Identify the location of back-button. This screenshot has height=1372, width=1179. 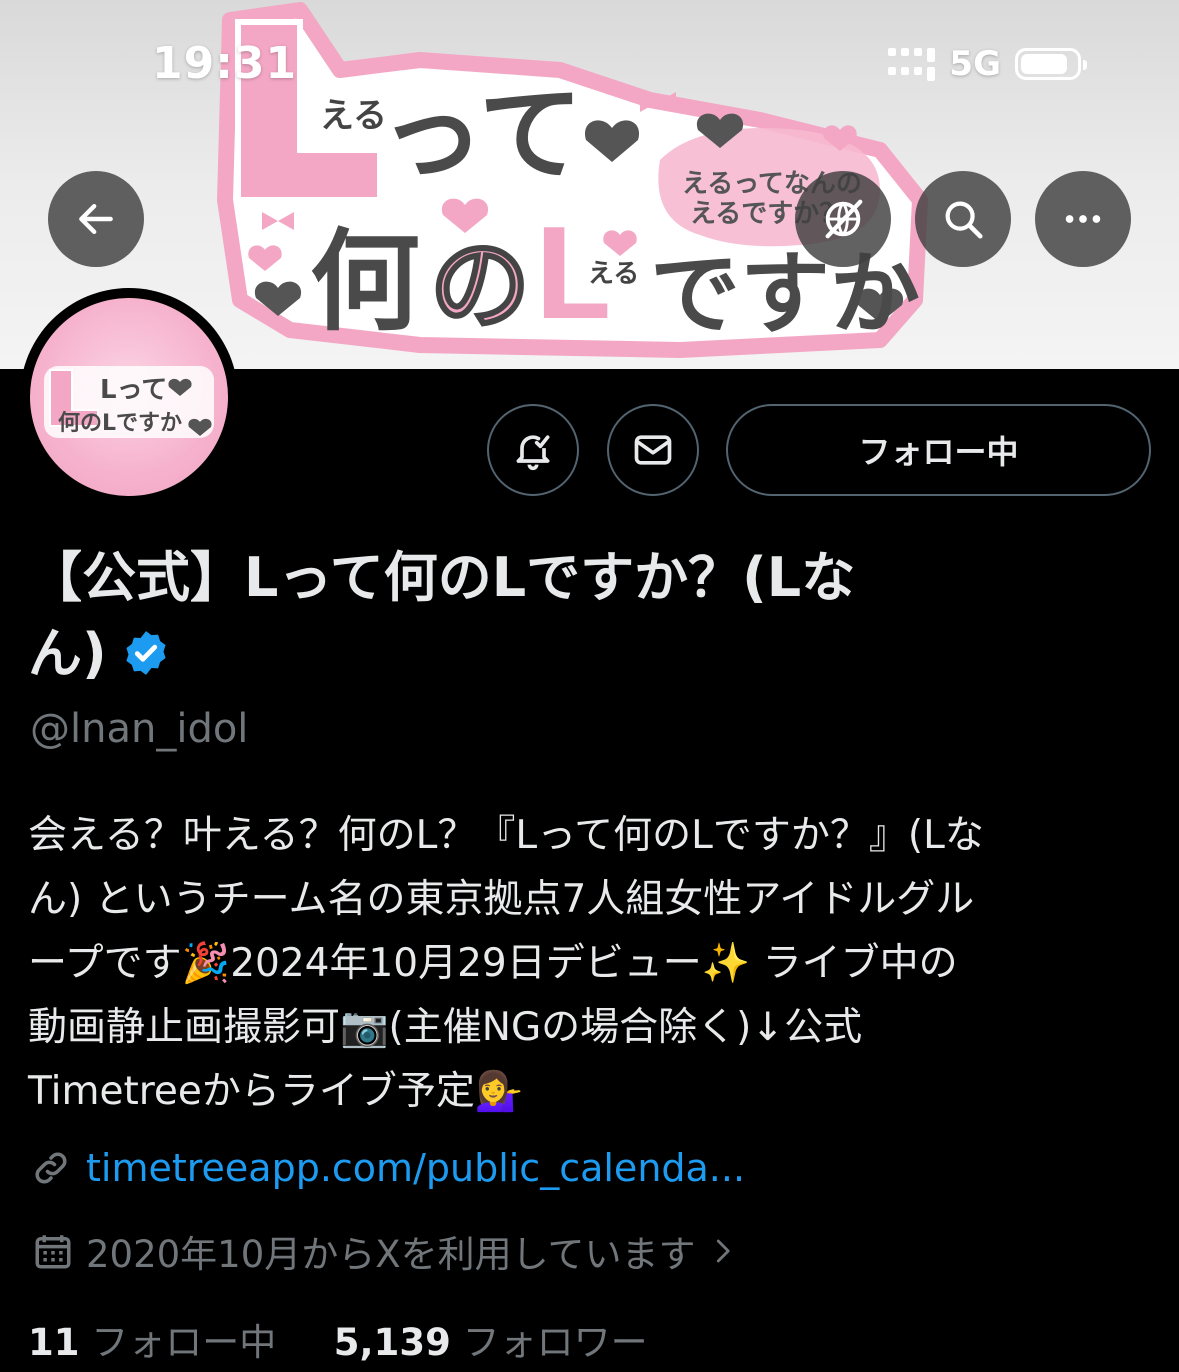
(96, 219).